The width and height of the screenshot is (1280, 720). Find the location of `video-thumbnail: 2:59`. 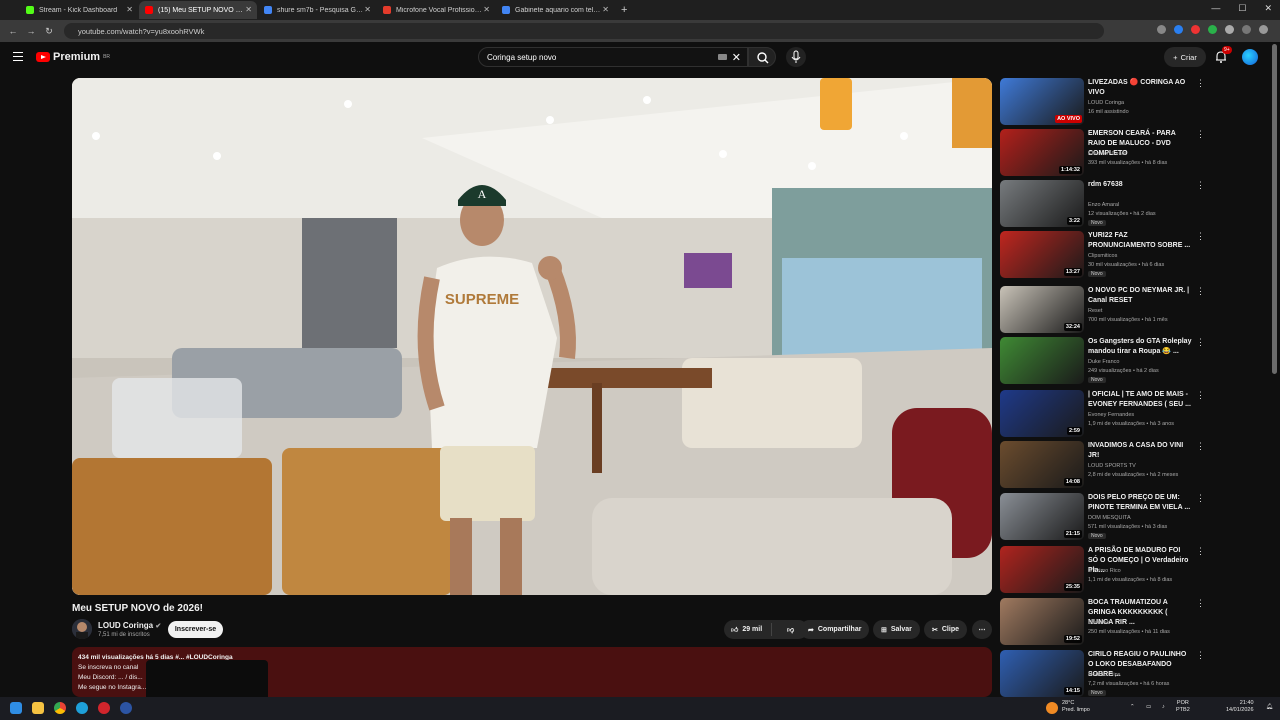

video-thumbnail: 2:59 is located at coordinates (1042, 413).